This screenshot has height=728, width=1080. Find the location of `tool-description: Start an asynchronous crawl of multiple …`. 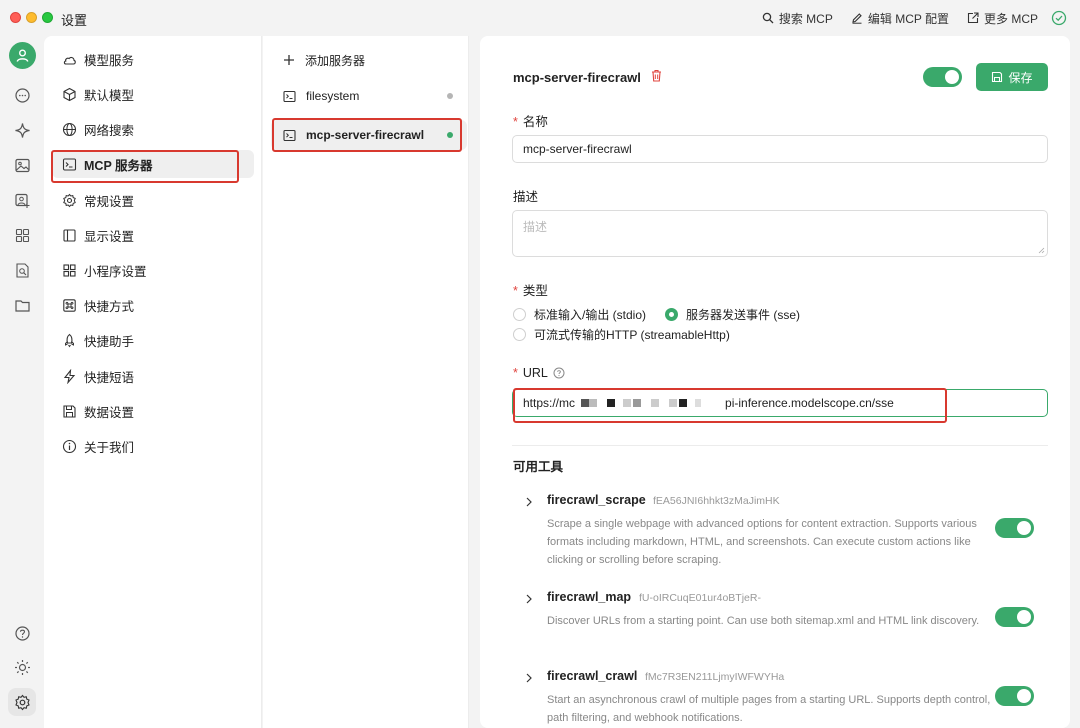

tool-description: Start an asynchronous crawl of multiple … is located at coordinates (769, 709).